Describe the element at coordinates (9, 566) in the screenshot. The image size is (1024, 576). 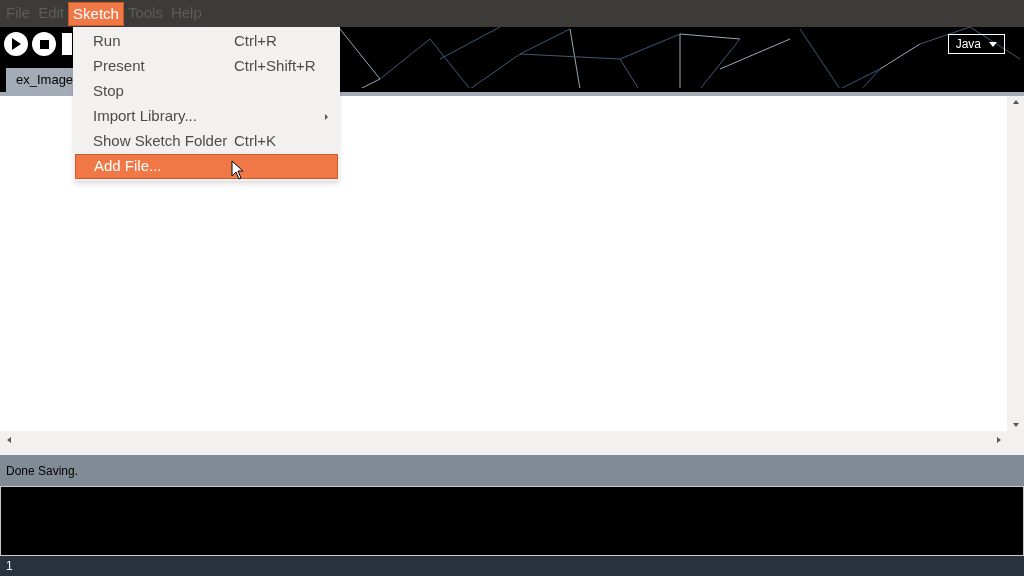
I see `line-number: 1` at that location.